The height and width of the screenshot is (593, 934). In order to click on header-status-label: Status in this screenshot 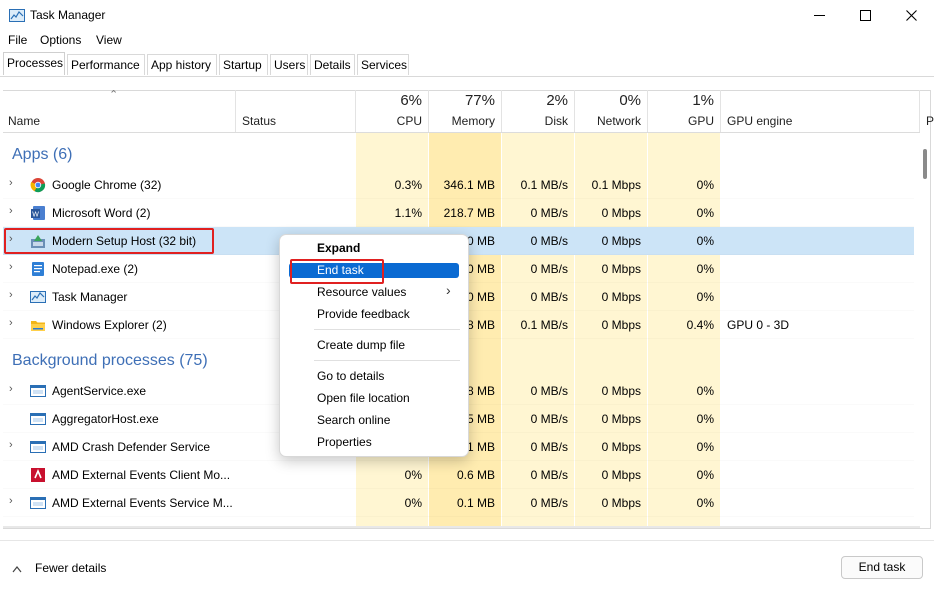, I will do `click(259, 121)`.